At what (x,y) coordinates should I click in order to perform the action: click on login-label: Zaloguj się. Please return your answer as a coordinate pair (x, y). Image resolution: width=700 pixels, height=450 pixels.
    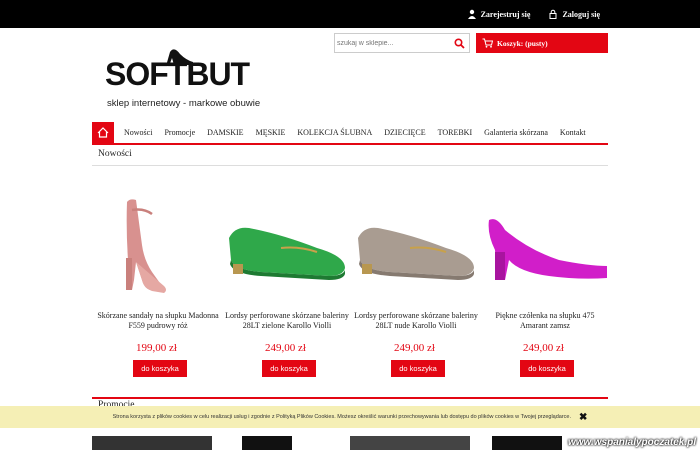
    Looking at the image, I should click on (581, 14).